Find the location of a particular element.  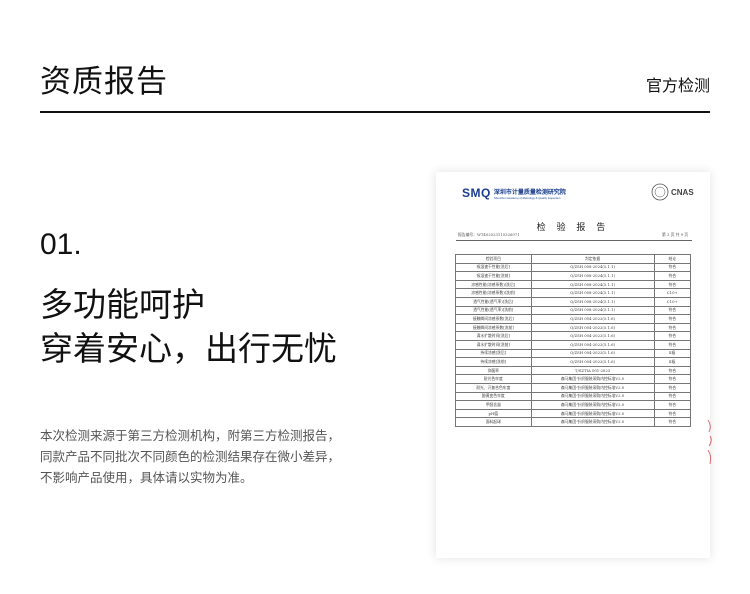

table-cell: 甲醛含量 is located at coordinates (493, 405).